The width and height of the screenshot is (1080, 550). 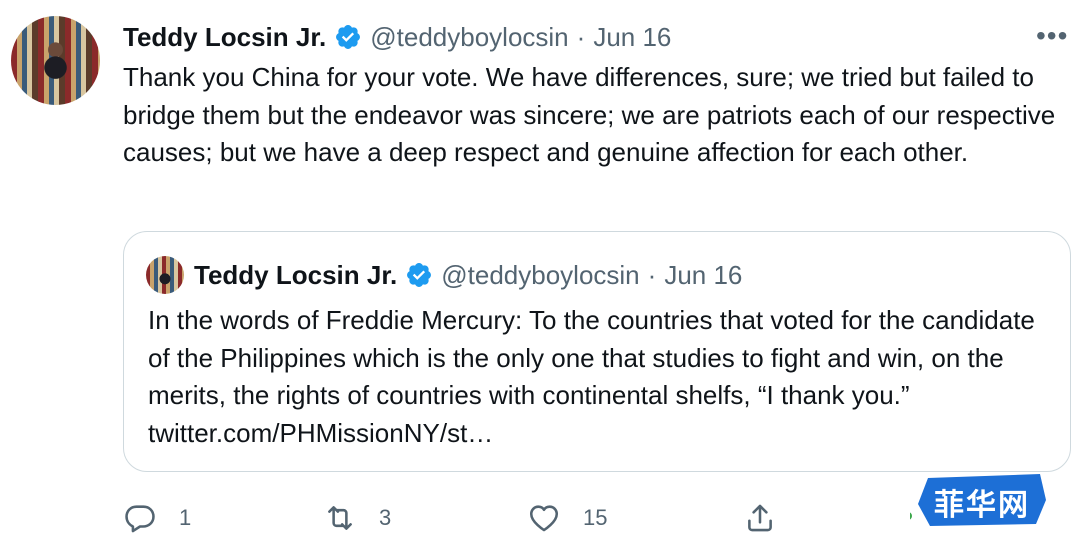 I want to click on share-icon, so click(x=760, y=518).